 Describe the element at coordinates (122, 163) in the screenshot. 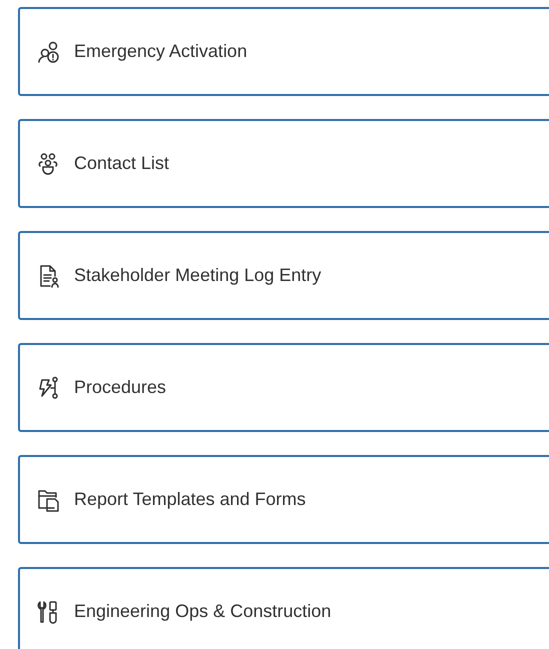

I see `tile-label: Contact List` at that location.